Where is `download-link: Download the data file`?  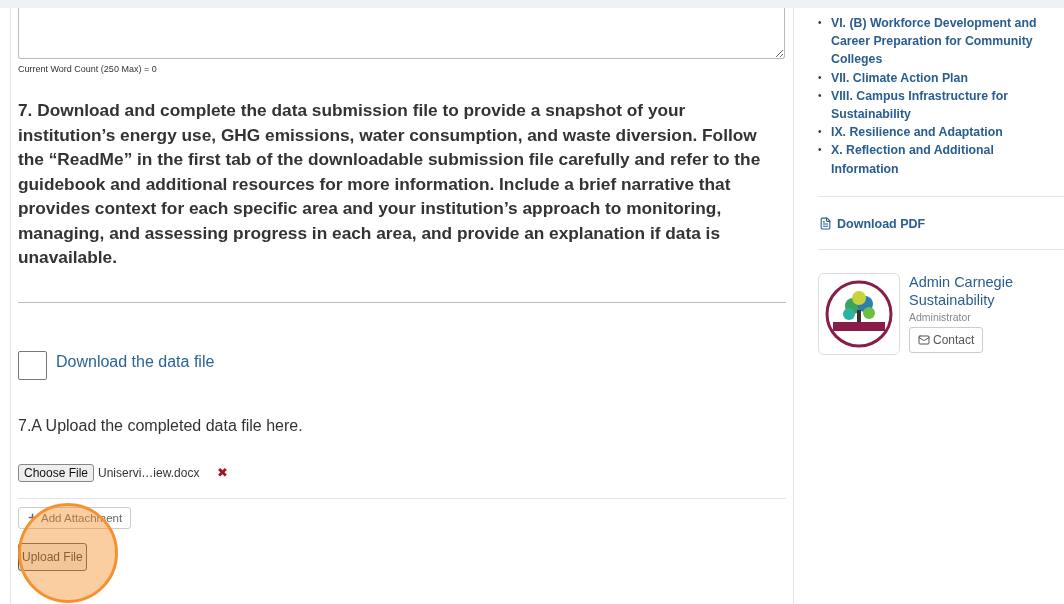 download-link: Download the data file is located at coordinates (135, 361).